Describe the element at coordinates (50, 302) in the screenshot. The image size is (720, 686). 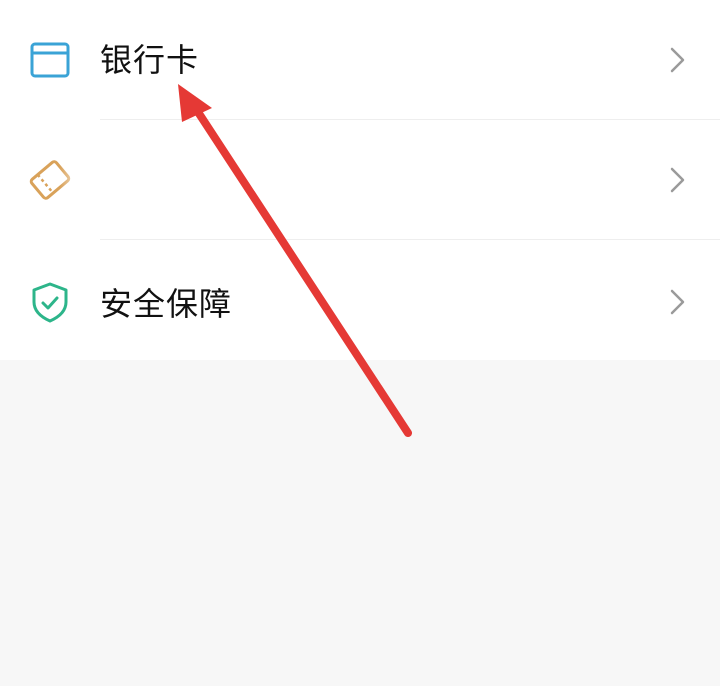
I see `shield-check-icon` at that location.